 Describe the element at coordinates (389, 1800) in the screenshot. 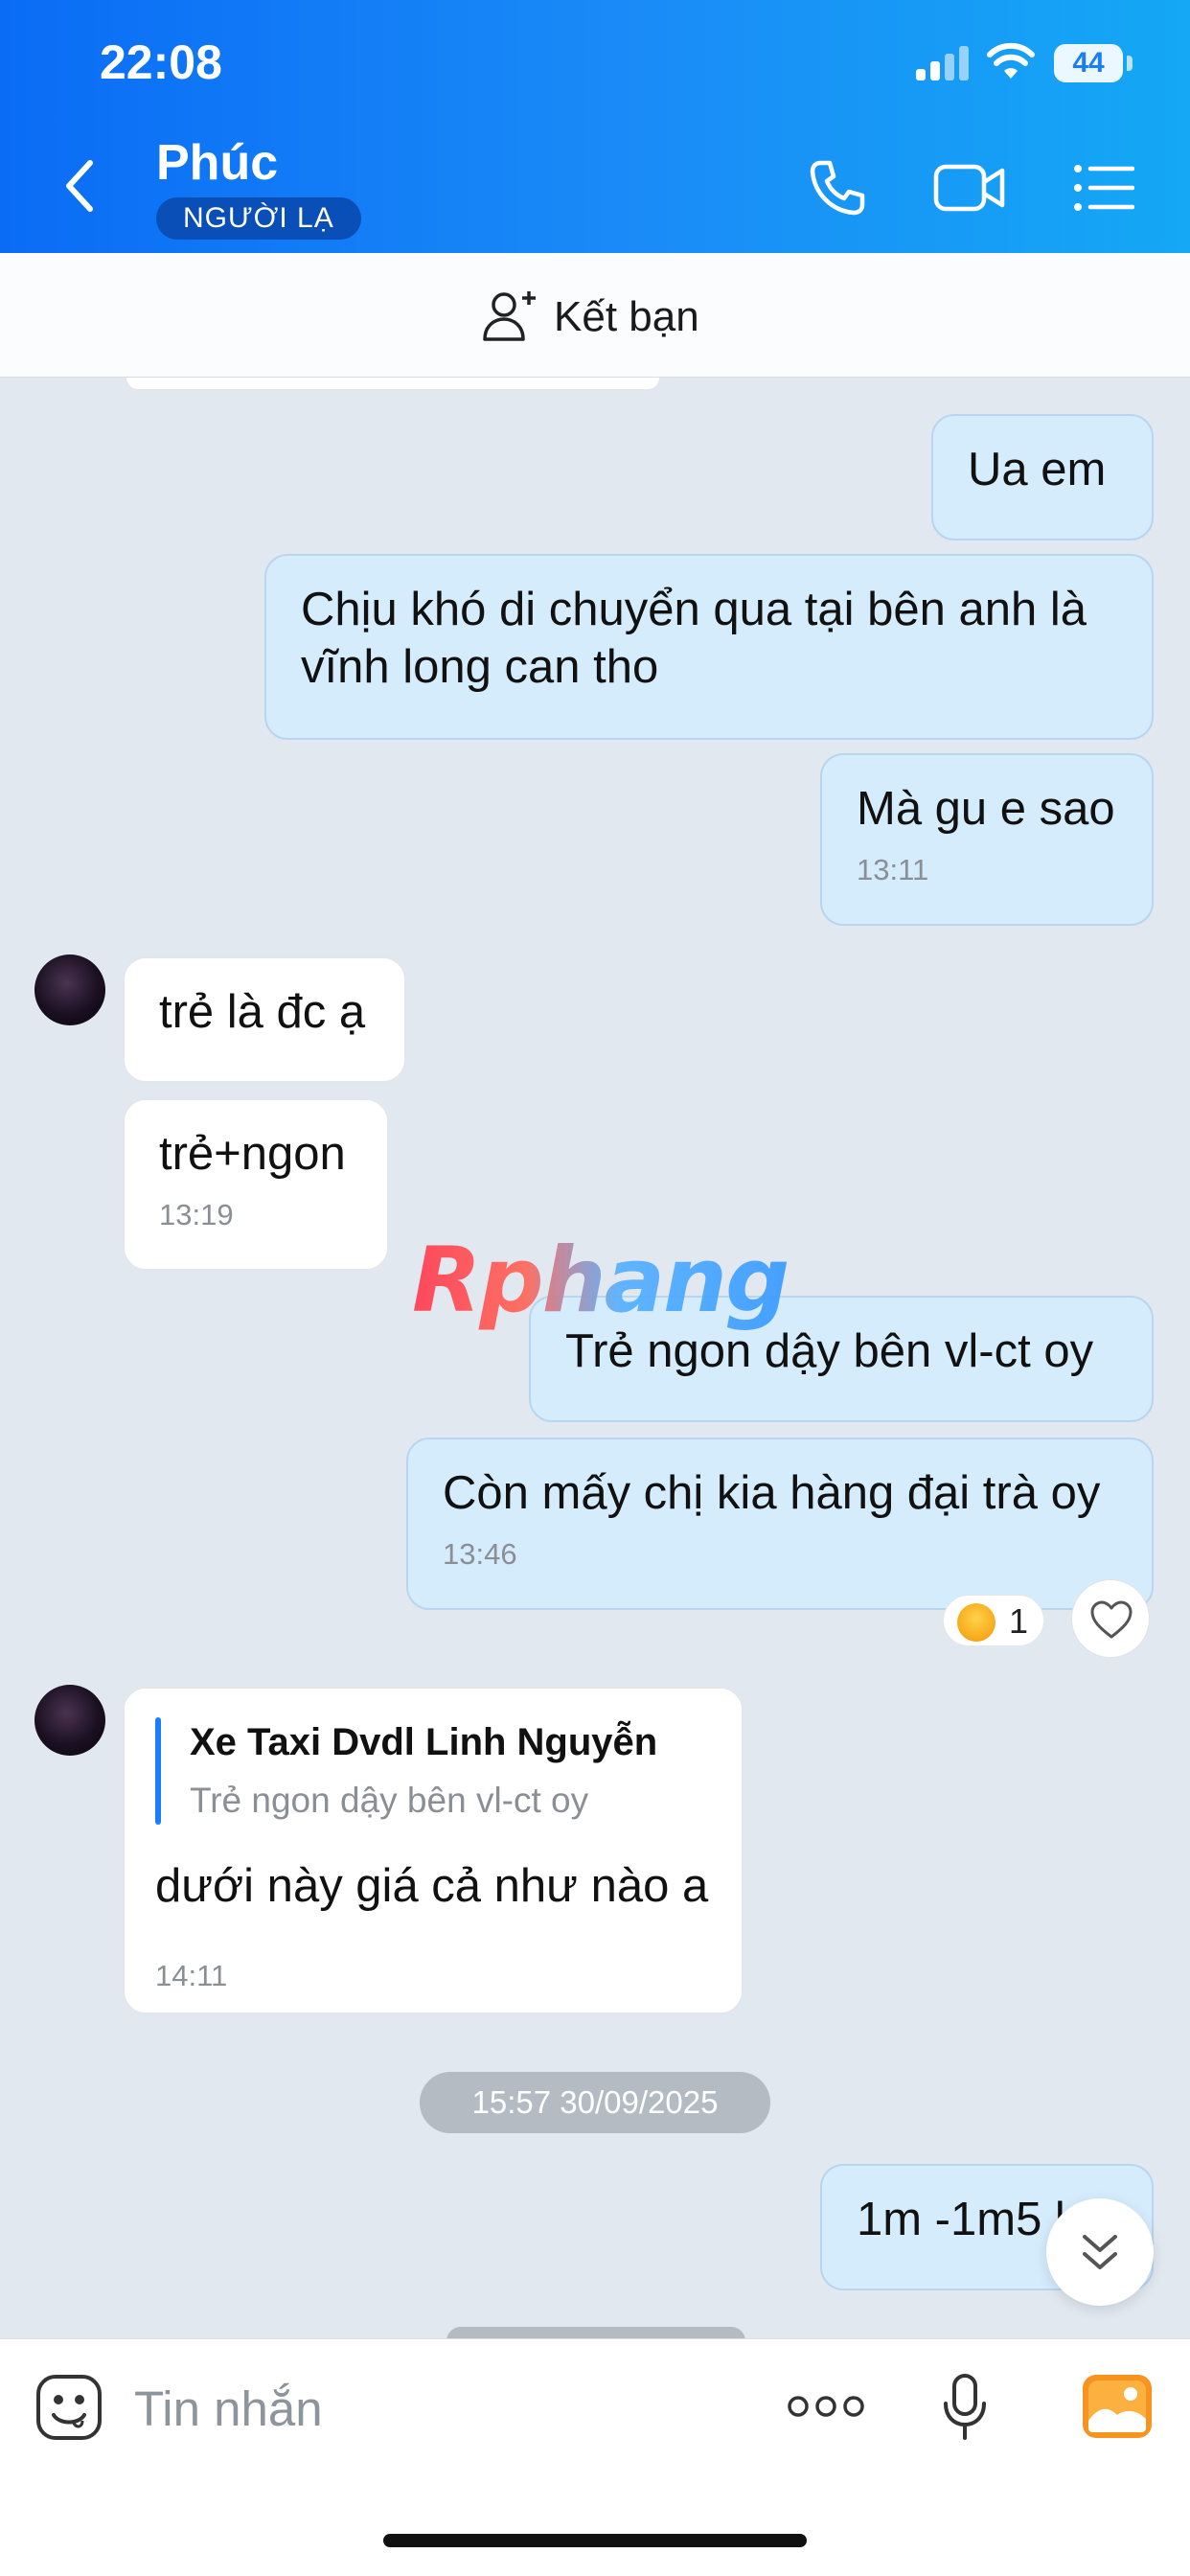

I see `quoted-message: Trẻ ngon dậy bên vl-ct oy` at that location.